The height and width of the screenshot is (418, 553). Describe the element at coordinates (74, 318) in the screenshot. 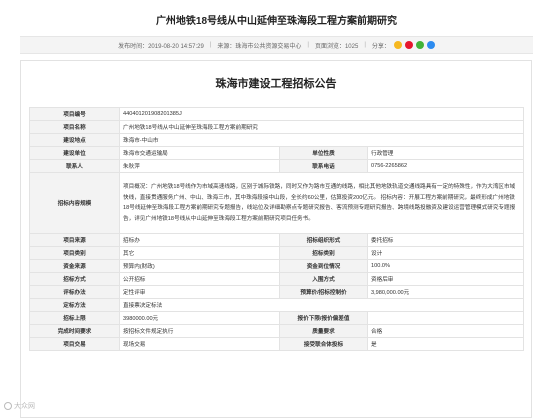

I see `table-label: 招标上限` at that location.